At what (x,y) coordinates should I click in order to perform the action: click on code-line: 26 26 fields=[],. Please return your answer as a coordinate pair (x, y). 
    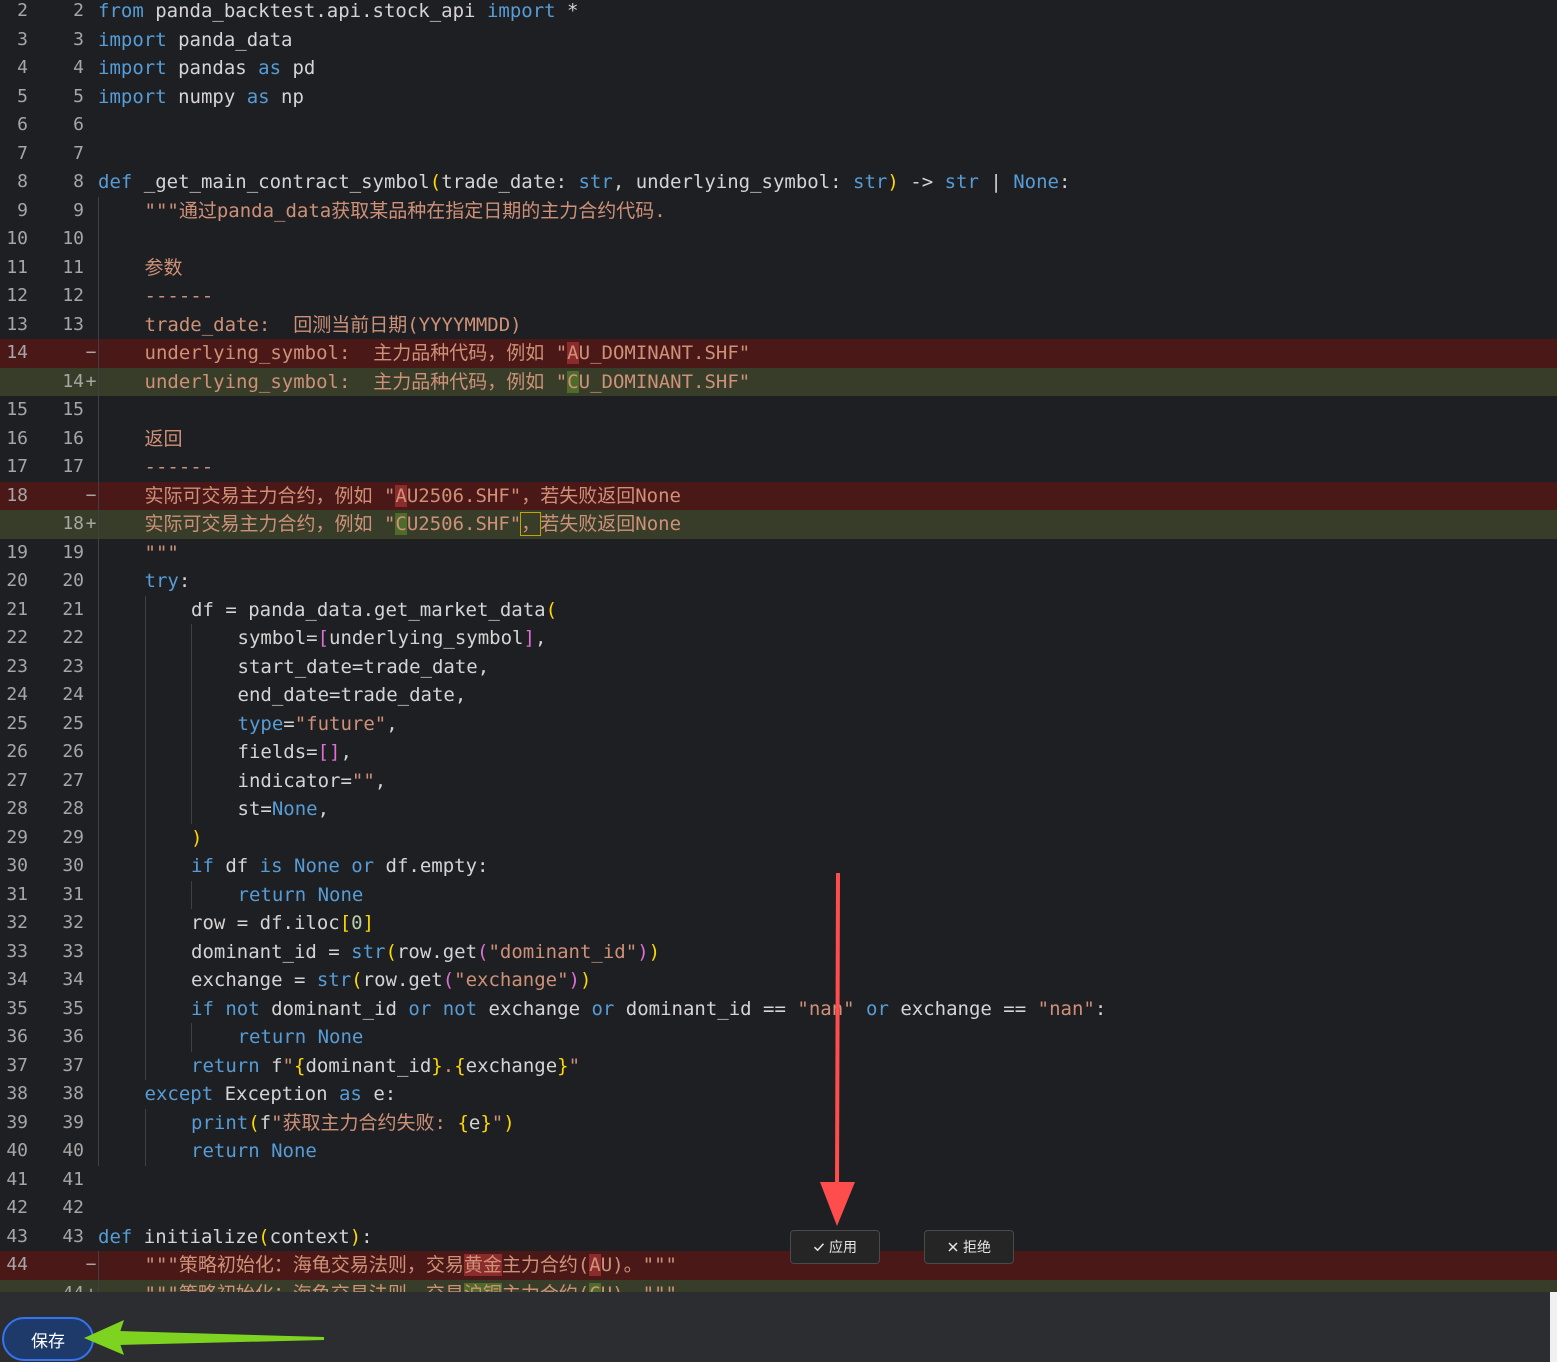
    Looking at the image, I should click on (778, 752).